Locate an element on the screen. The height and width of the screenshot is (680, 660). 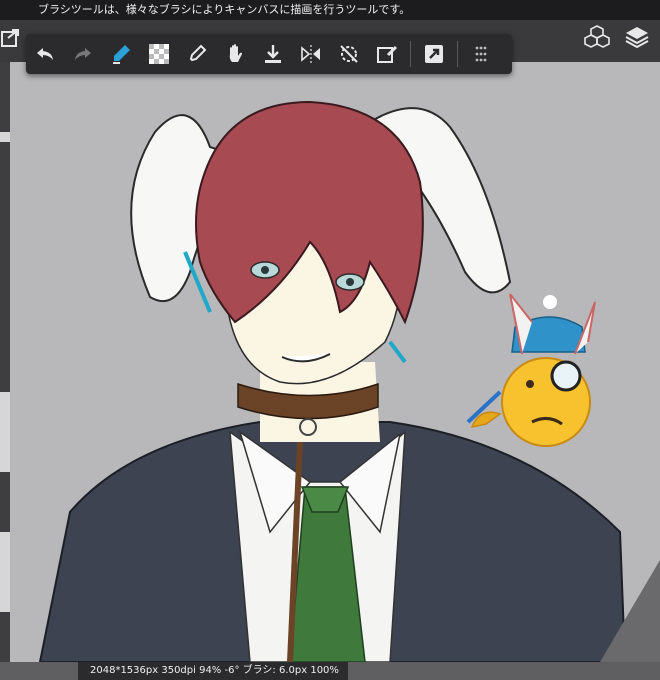
flip-horizontal-button is located at coordinates (311, 54).